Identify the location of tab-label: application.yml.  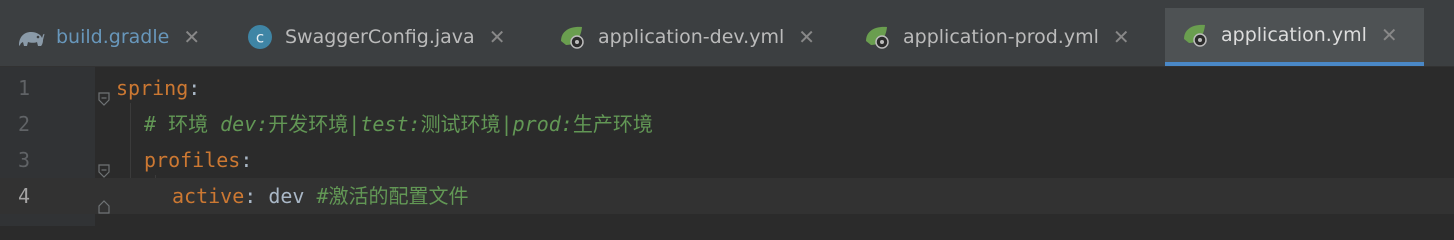
(1294, 35).